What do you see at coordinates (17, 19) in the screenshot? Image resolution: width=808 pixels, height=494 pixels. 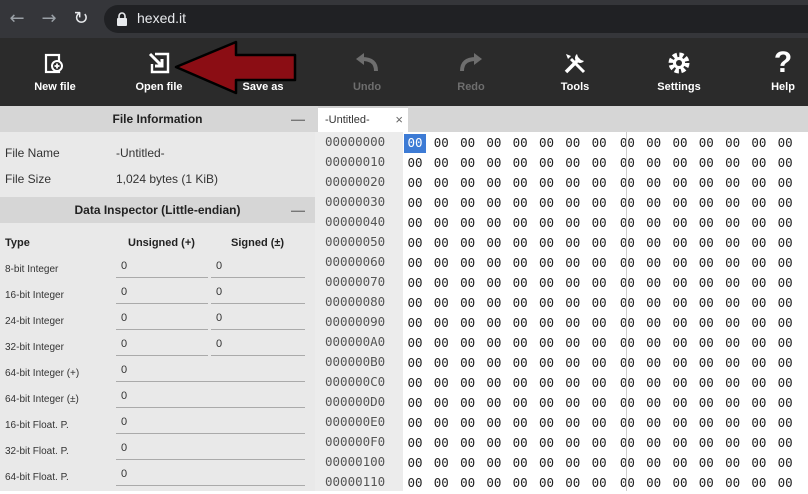 I see `back-arrow-icon: ←` at bounding box center [17, 19].